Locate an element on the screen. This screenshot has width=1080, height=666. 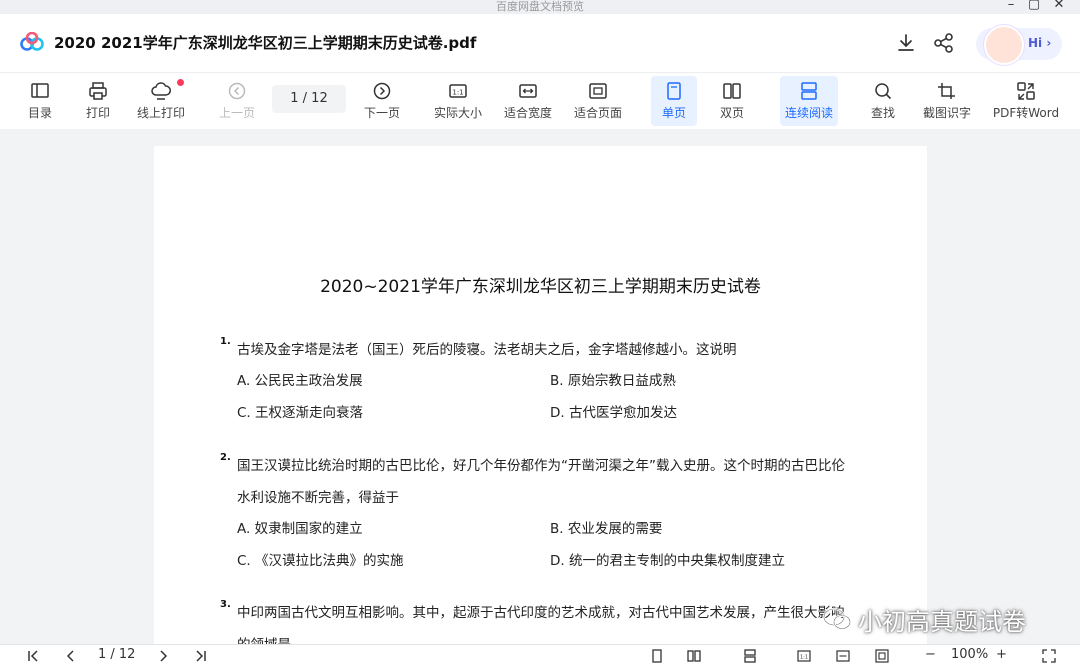
online-print-label: 线上打印 is located at coordinates (160, 113).